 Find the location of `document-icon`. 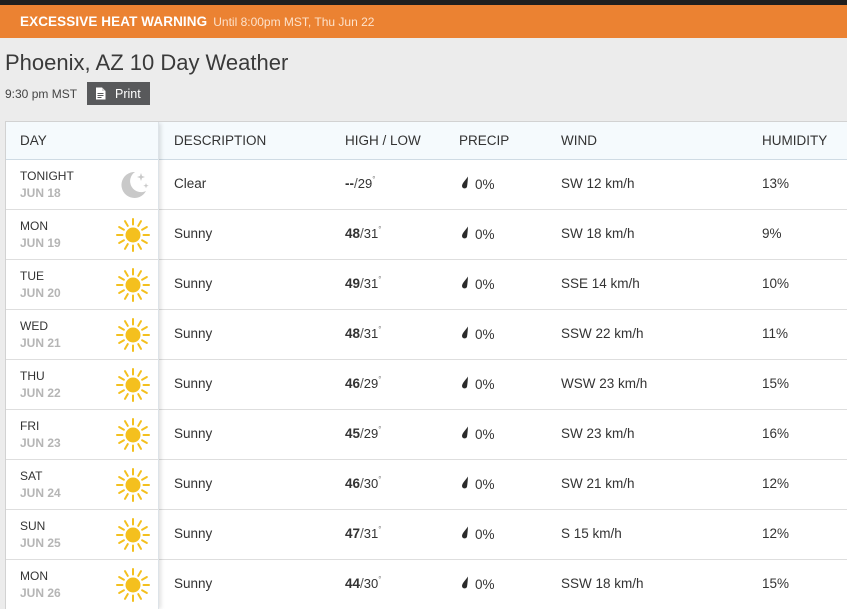

document-icon is located at coordinates (101, 93).